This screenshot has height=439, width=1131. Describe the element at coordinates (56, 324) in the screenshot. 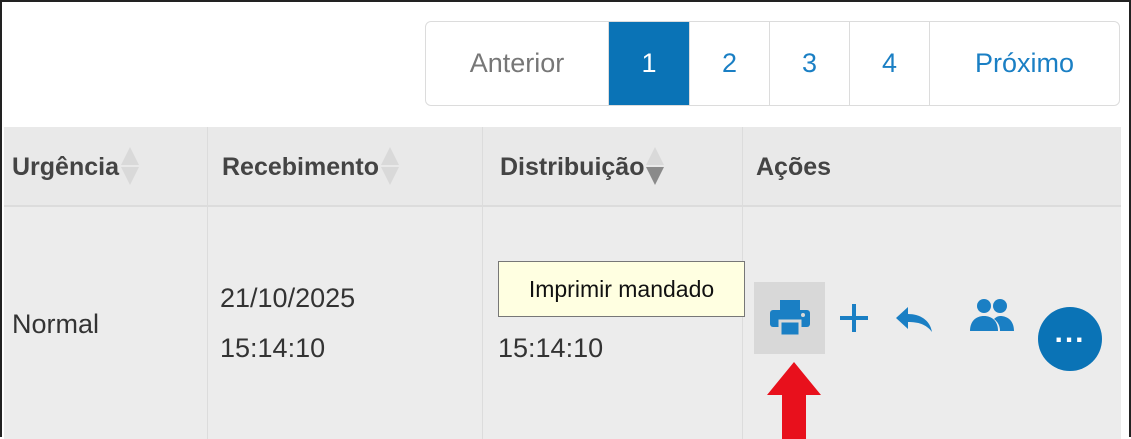

I see `cell-urgencia: Normal` at that location.